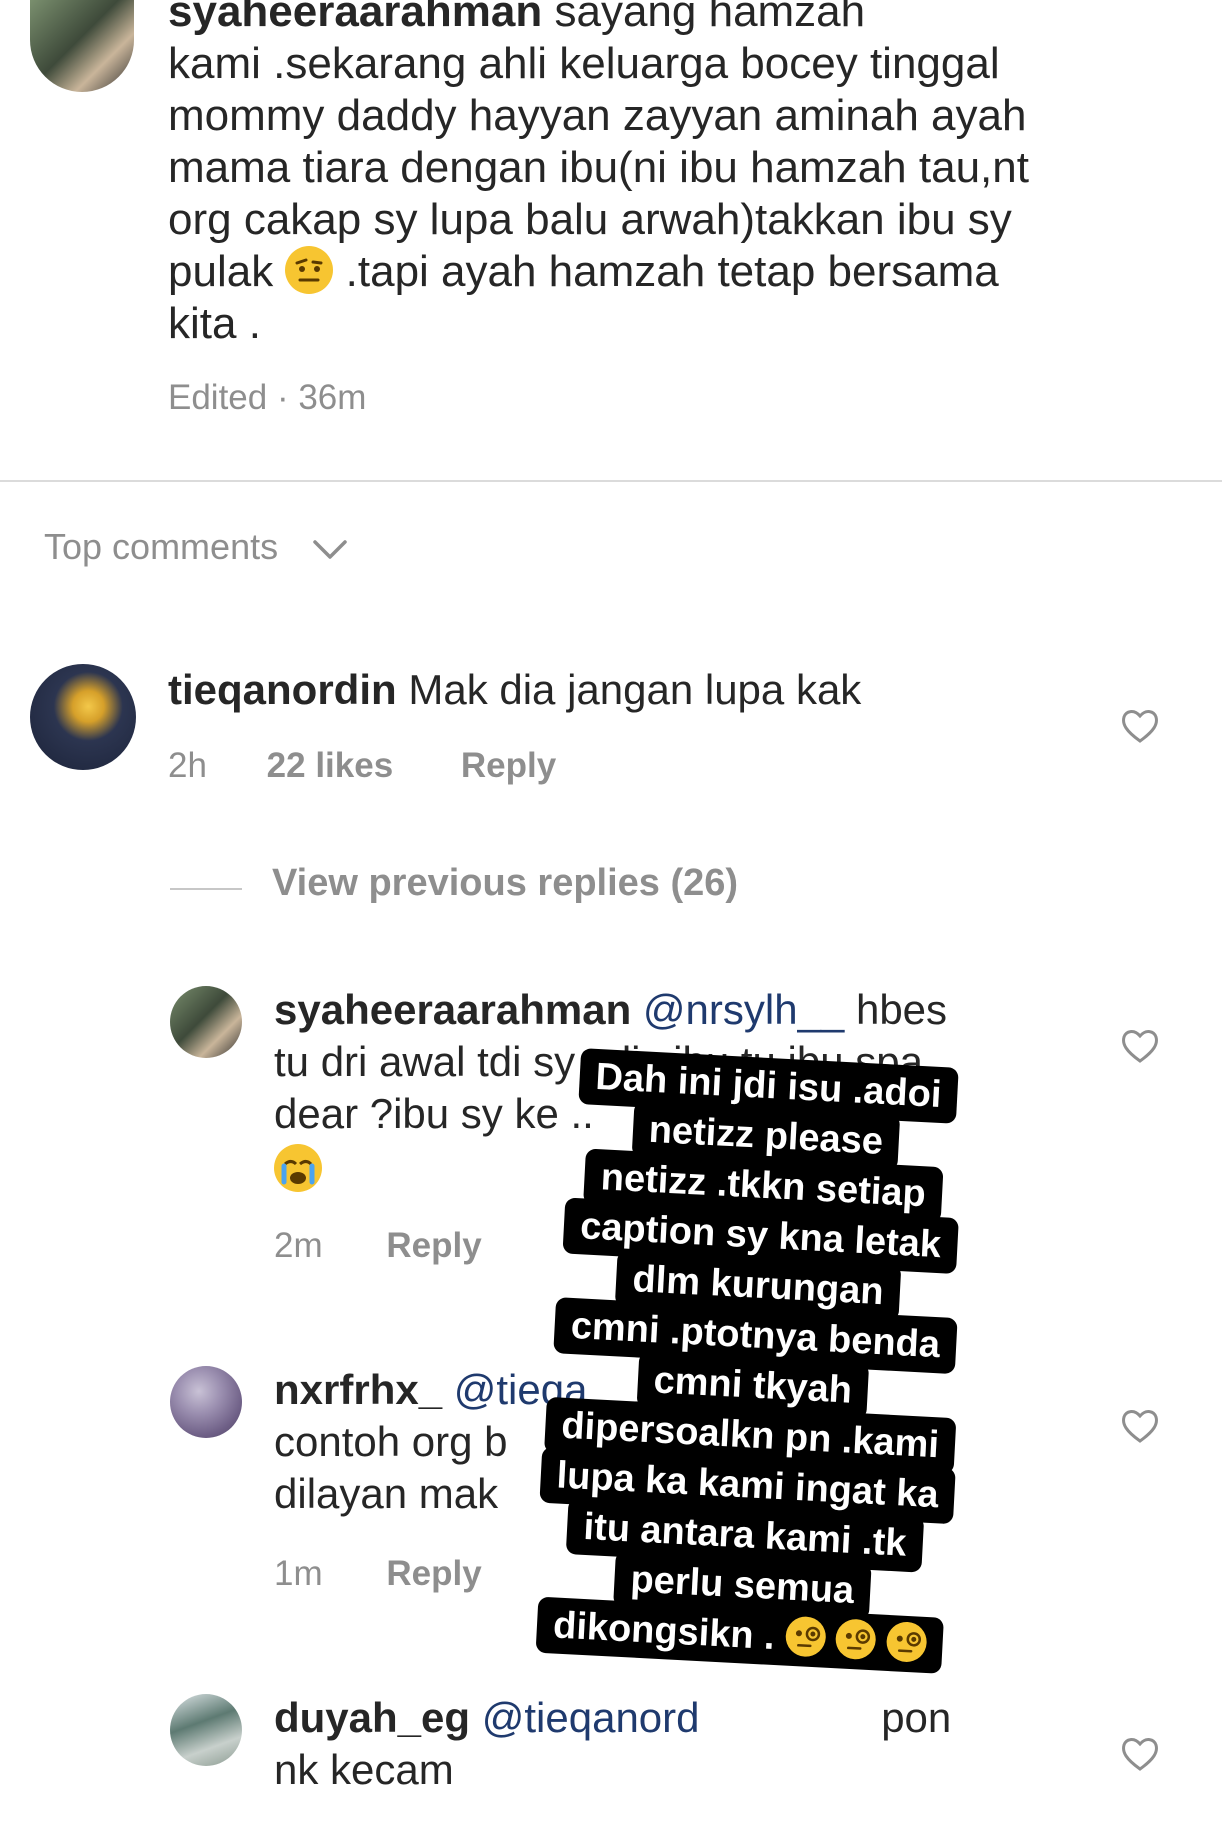 This screenshot has width=1222, height=1829. Describe the element at coordinates (452, 1009) in the screenshot. I see `reply-username: syaheeraarahman` at that location.